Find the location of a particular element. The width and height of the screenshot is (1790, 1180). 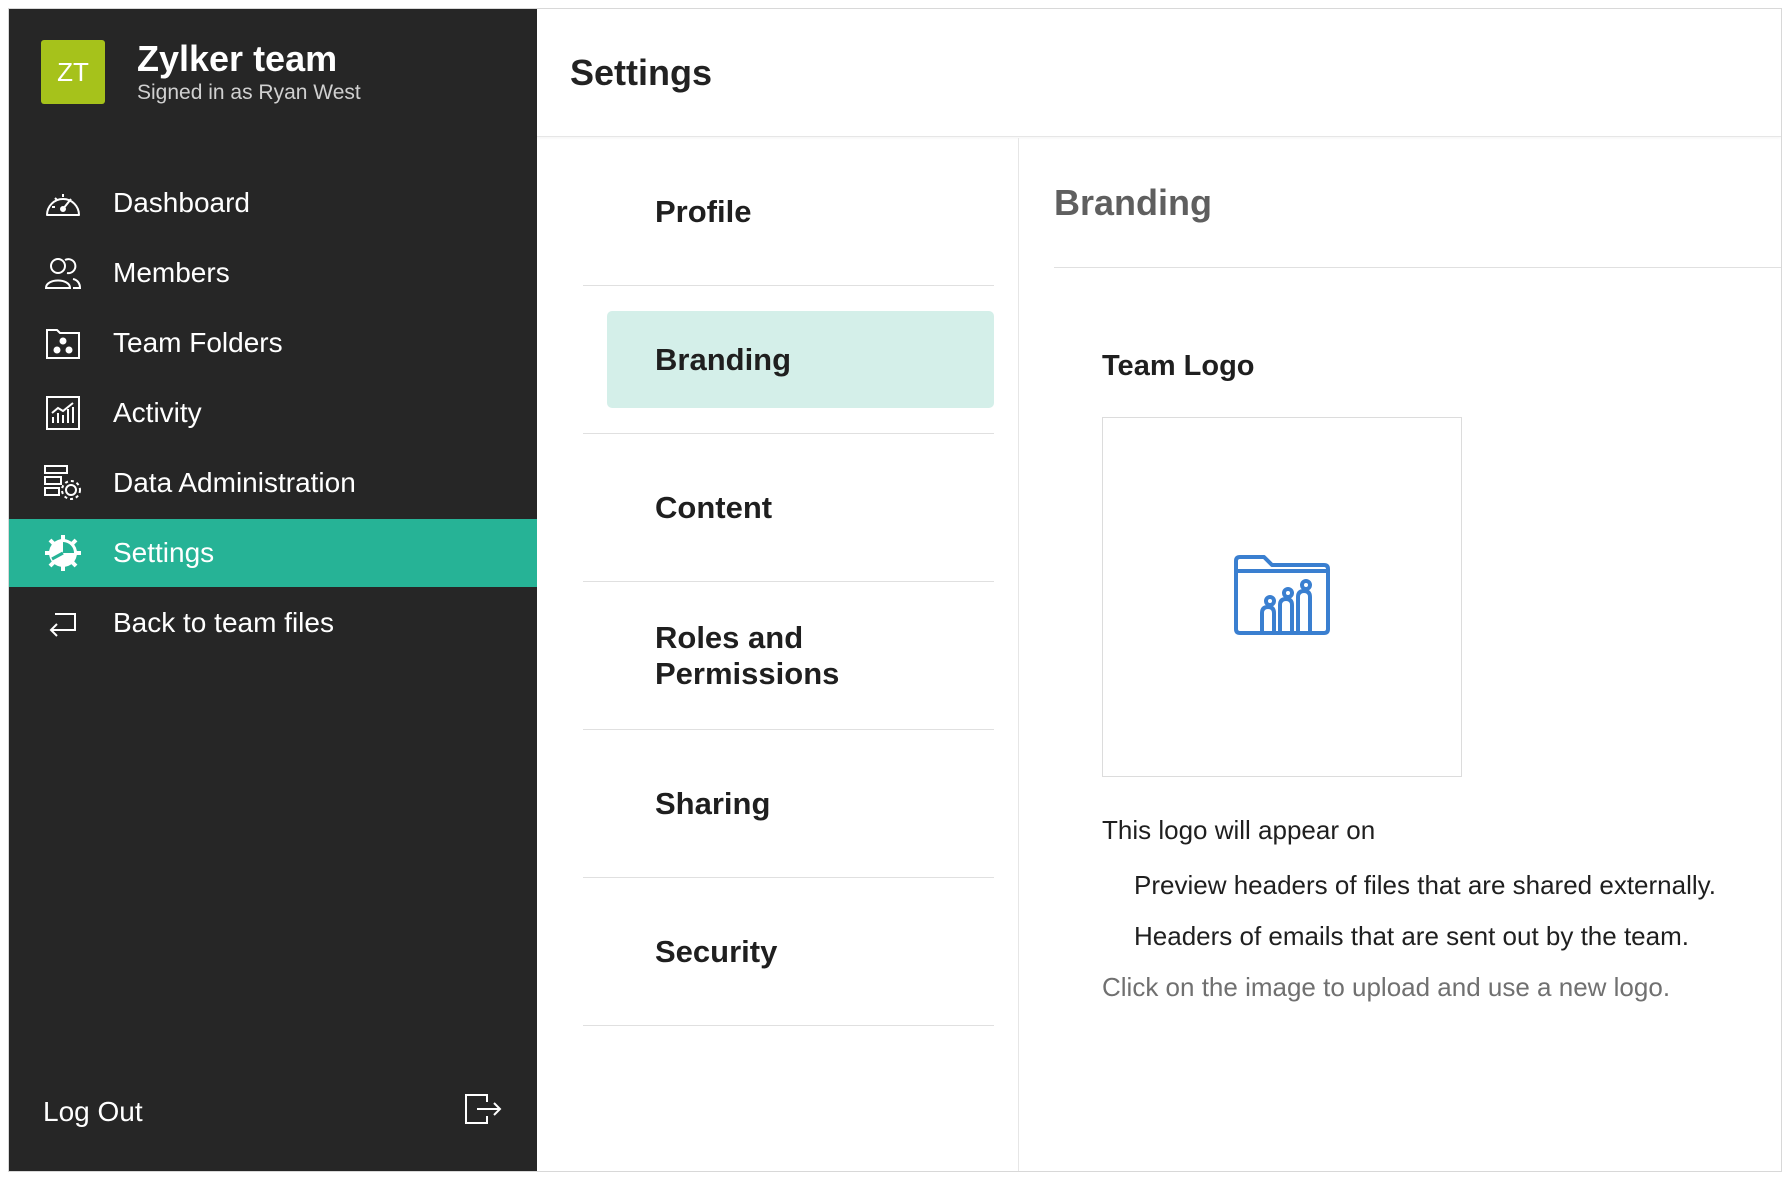

sidebar-item-settings: Settings is located at coordinates (273, 553).